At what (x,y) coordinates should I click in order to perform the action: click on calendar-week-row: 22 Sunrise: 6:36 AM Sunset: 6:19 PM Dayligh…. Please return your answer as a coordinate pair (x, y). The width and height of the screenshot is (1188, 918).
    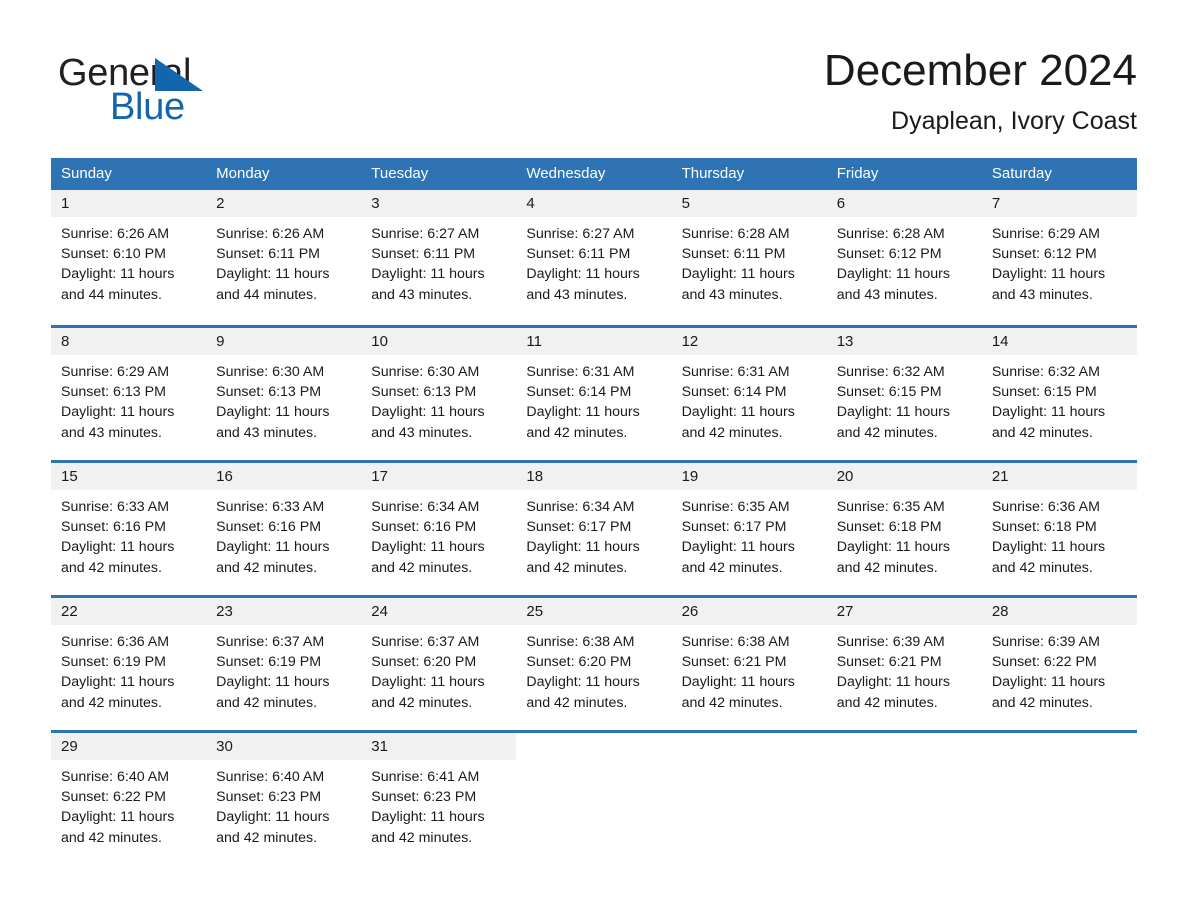
    Looking at the image, I should click on (594, 660).